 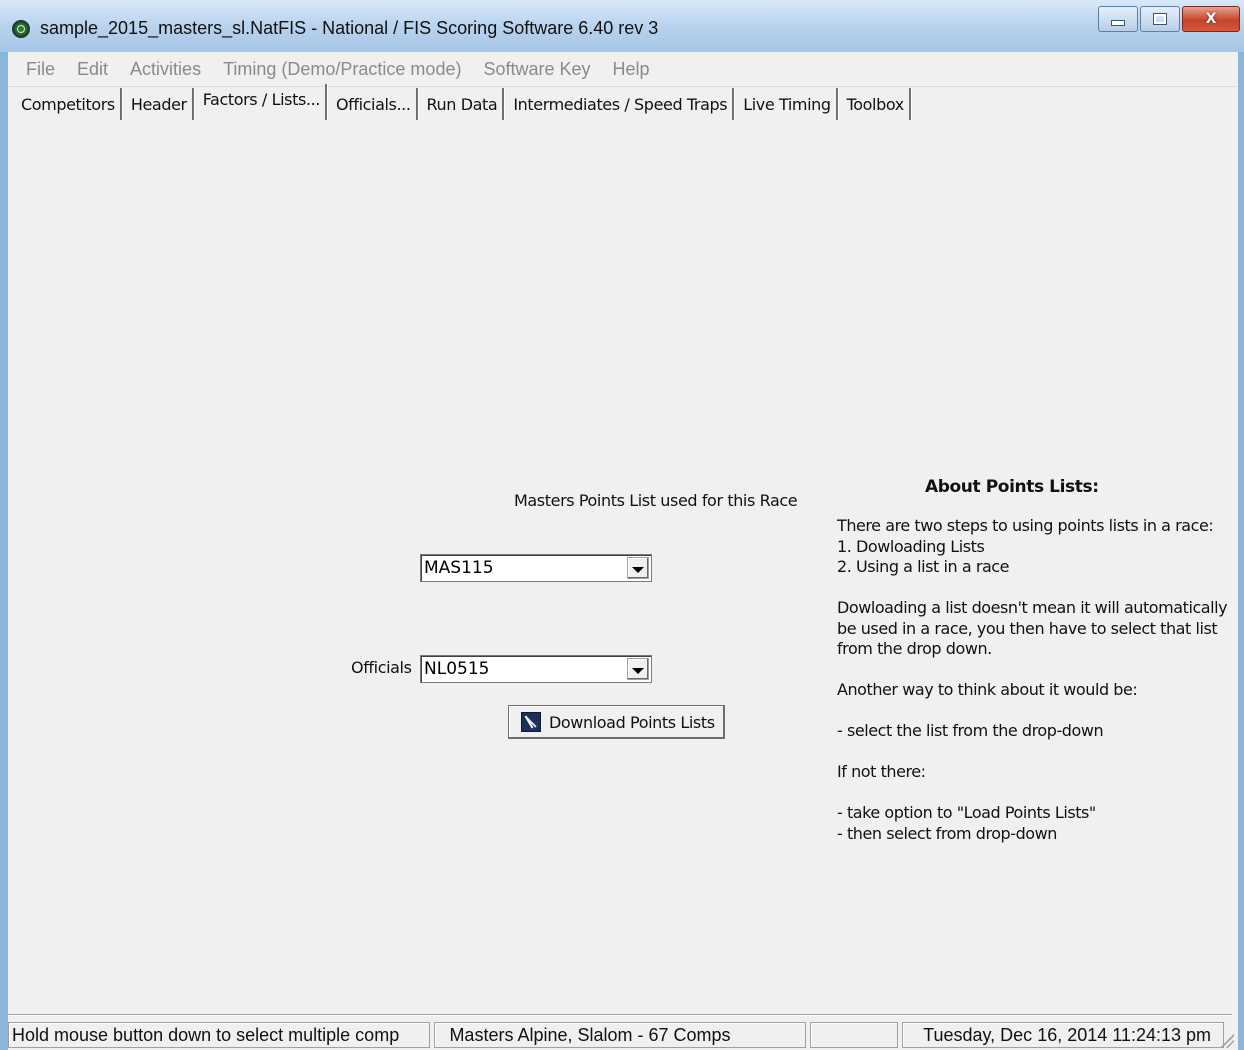 What do you see at coordinates (620, 1035) in the screenshot?
I see `status-race-info: Masters Alpine, Slalom - 67 Comps` at bounding box center [620, 1035].